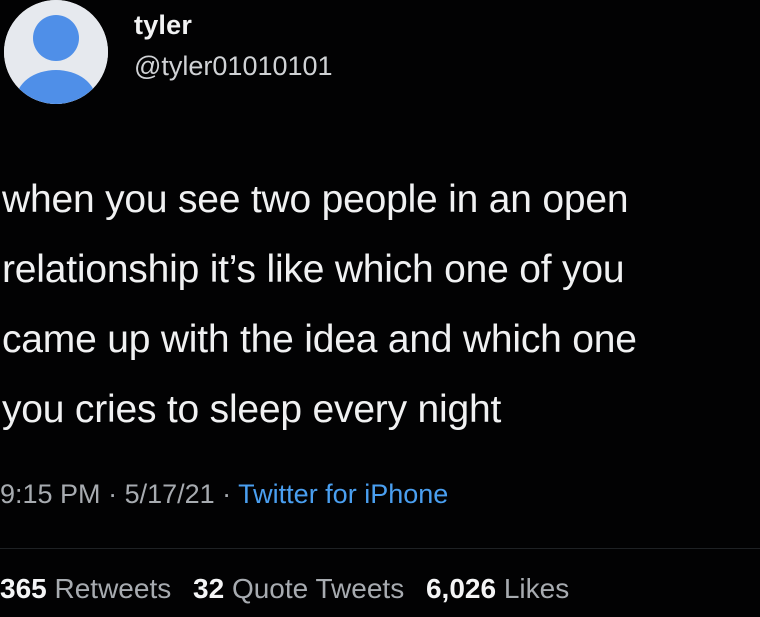 This screenshot has width=760, height=617. What do you see at coordinates (313, 269) in the screenshot?
I see `tweet-text-line: relationship it’s like which one of you` at bounding box center [313, 269].